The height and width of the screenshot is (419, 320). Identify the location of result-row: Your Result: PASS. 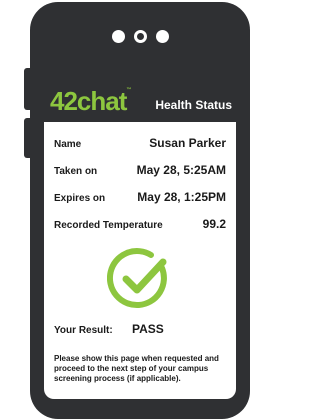
(140, 332).